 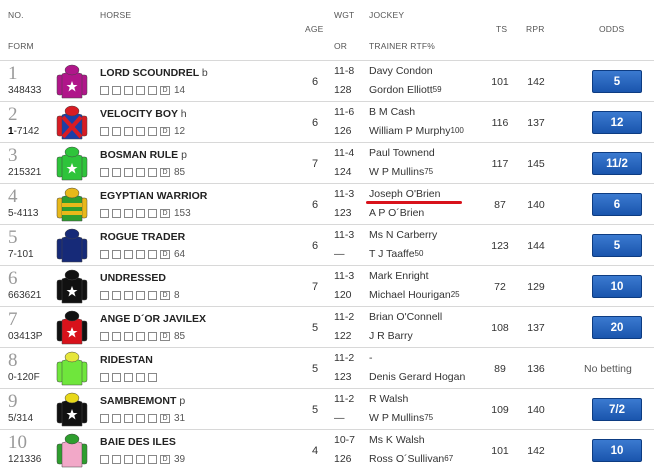 What do you see at coordinates (371, 358) in the screenshot?
I see `jockey-link: -` at bounding box center [371, 358].